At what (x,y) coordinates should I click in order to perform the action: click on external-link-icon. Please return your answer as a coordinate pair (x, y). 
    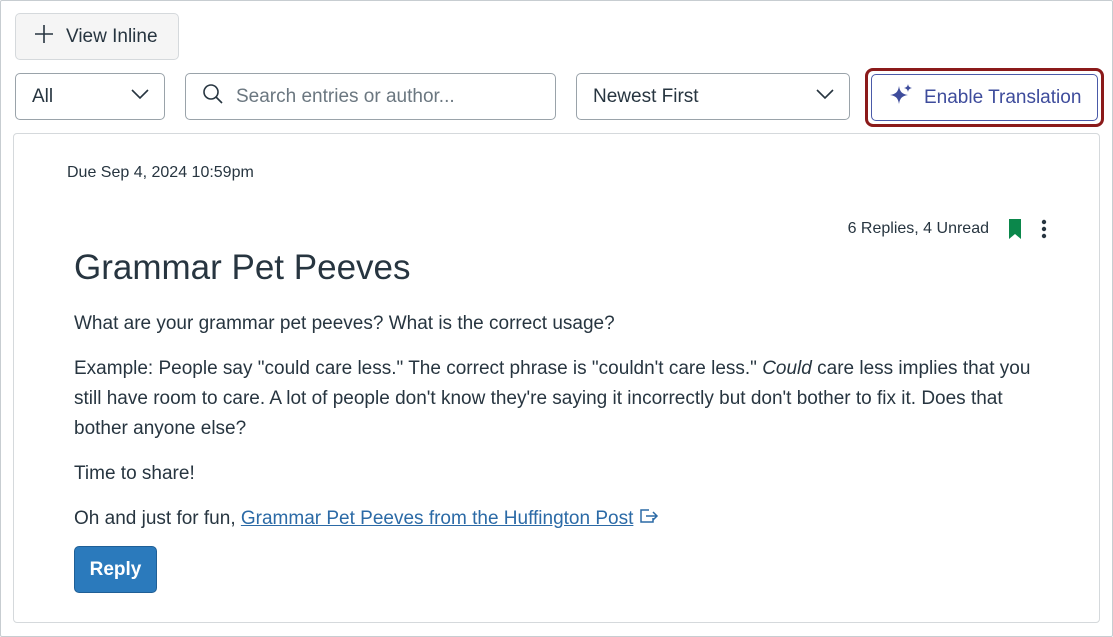
    Looking at the image, I should click on (649, 519).